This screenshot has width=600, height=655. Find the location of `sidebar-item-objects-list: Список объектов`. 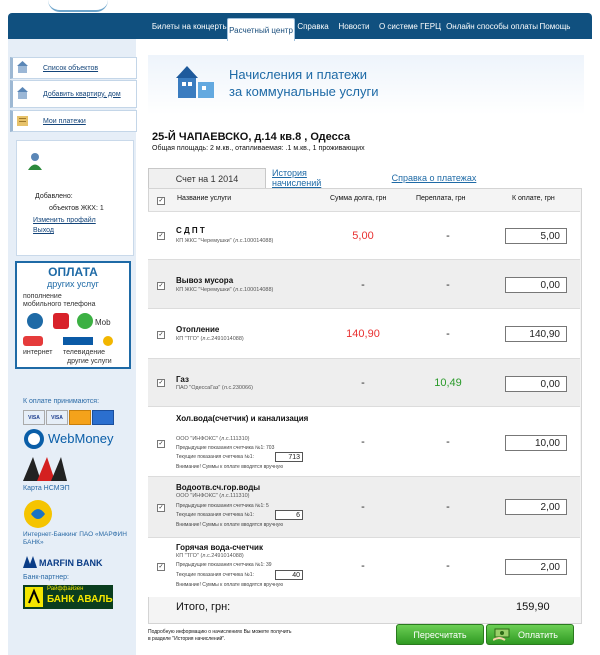

sidebar-item-objects-list: Список объектов is located at coordinates (73, 68).